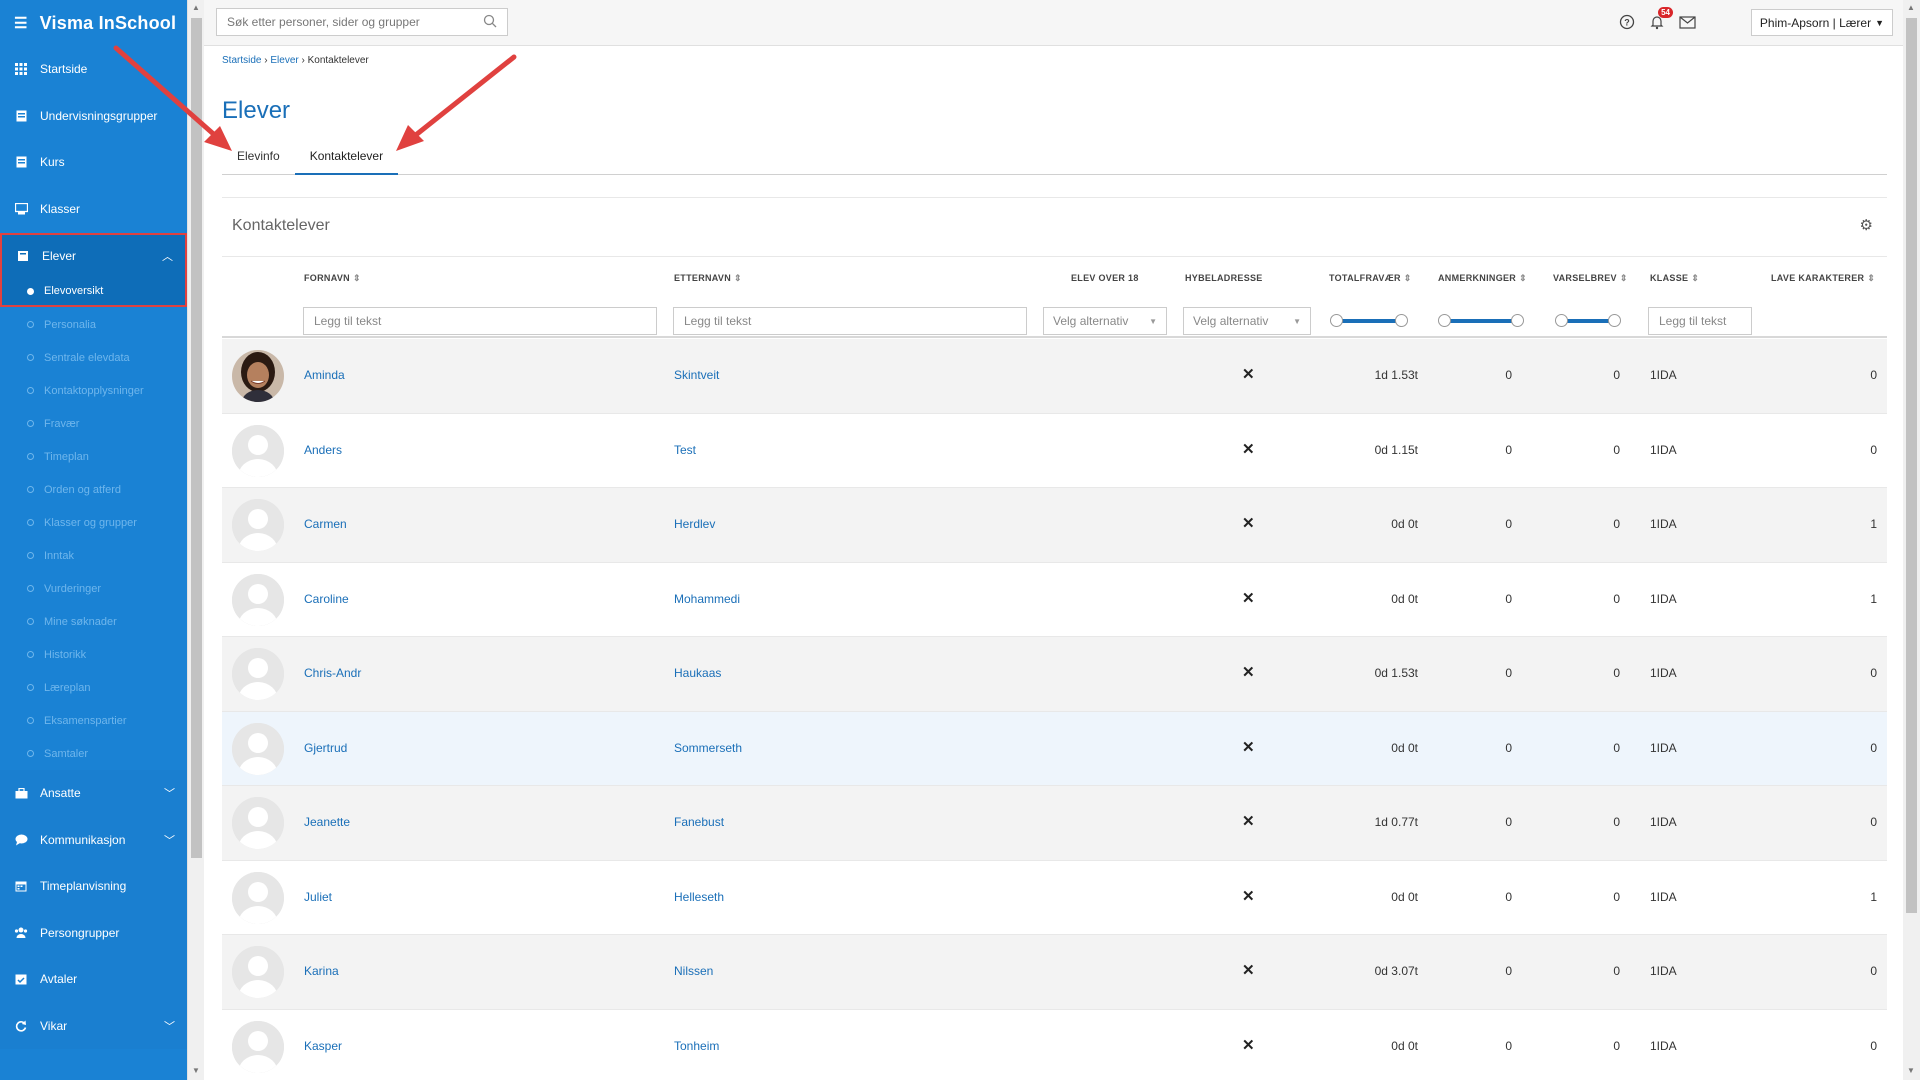 The image size is (1920, 1080). I want to click on fornavn-link: Caroline, so click(326, 599).